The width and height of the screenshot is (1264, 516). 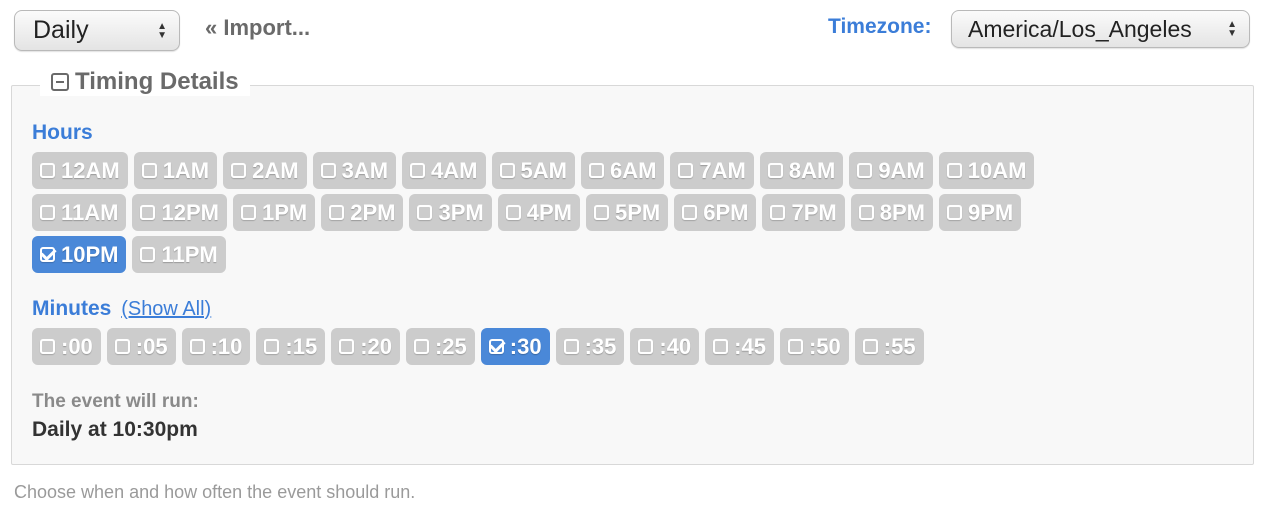 What do you see at coordinates (62, 132) in the screenshot?
I see `hours-label: Hours` at bounding box center [62, 132].